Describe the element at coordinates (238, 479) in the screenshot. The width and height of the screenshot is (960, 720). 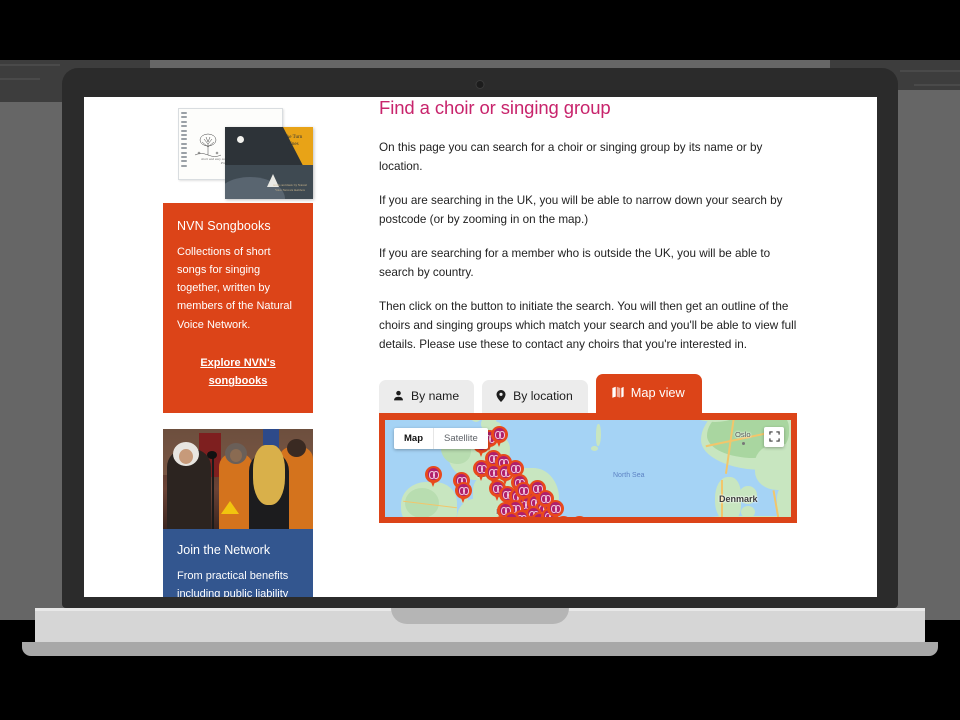
I see `join-network-photo` at that location.